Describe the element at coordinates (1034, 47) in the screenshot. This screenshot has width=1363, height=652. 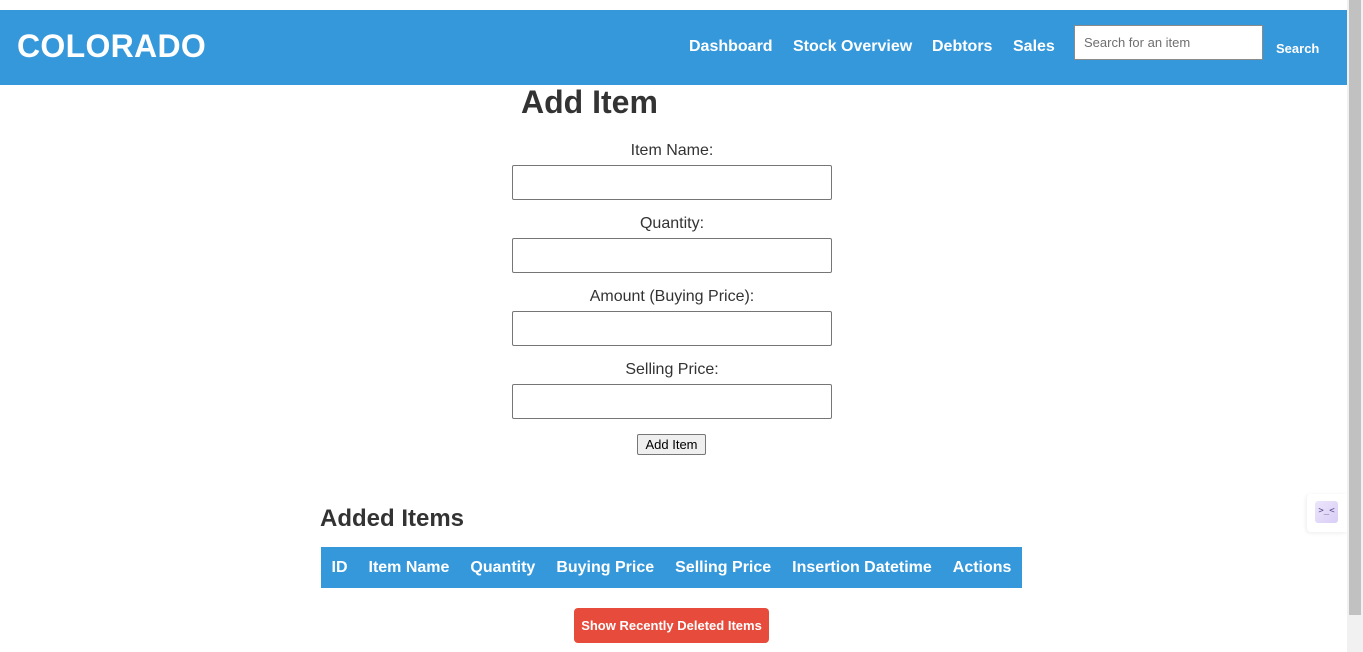
I see `nav-link-sales: Sales` at that location.